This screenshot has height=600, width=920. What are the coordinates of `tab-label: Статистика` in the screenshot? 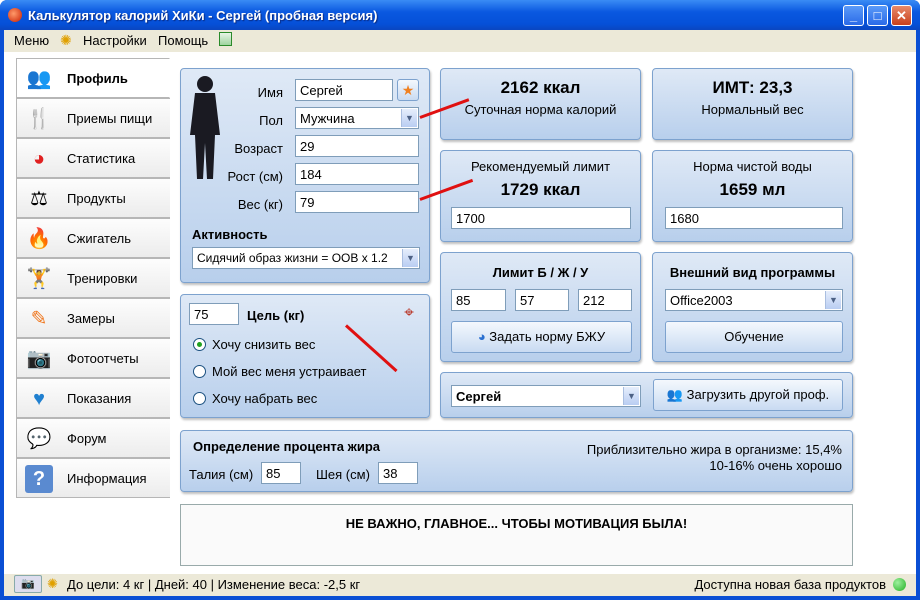 It's located at (101, 158).